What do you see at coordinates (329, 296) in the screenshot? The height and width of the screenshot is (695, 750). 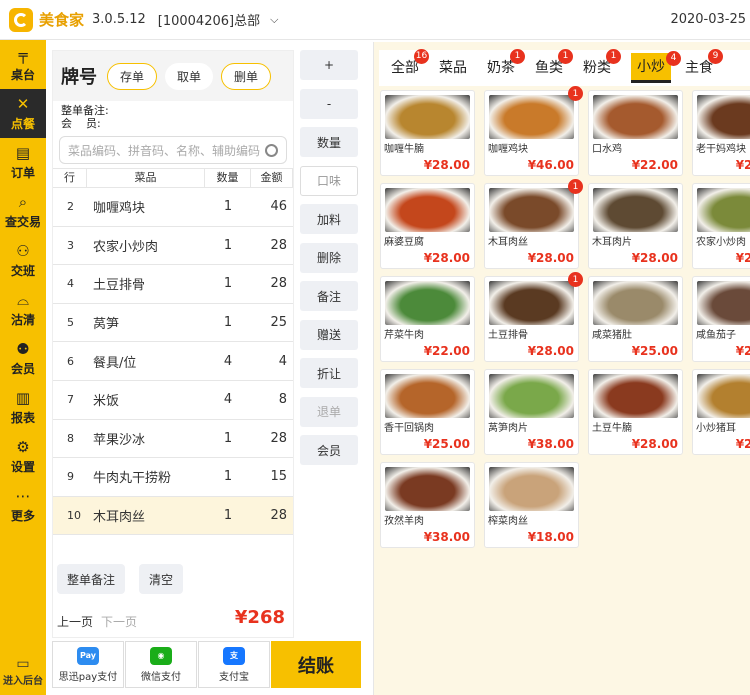 I see `op-button-6: 备注` at bounding box center [329, 296].